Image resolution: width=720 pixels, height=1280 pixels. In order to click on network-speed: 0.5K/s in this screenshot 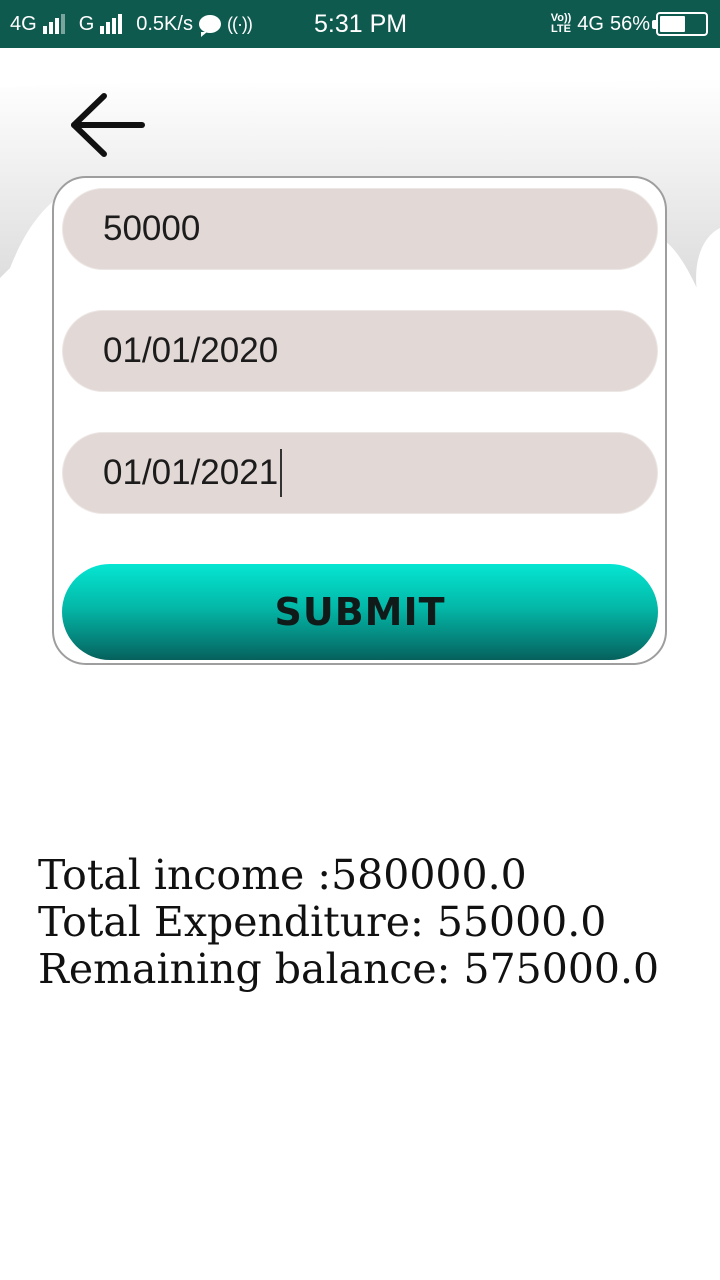, I will do `click(164, 23)`.